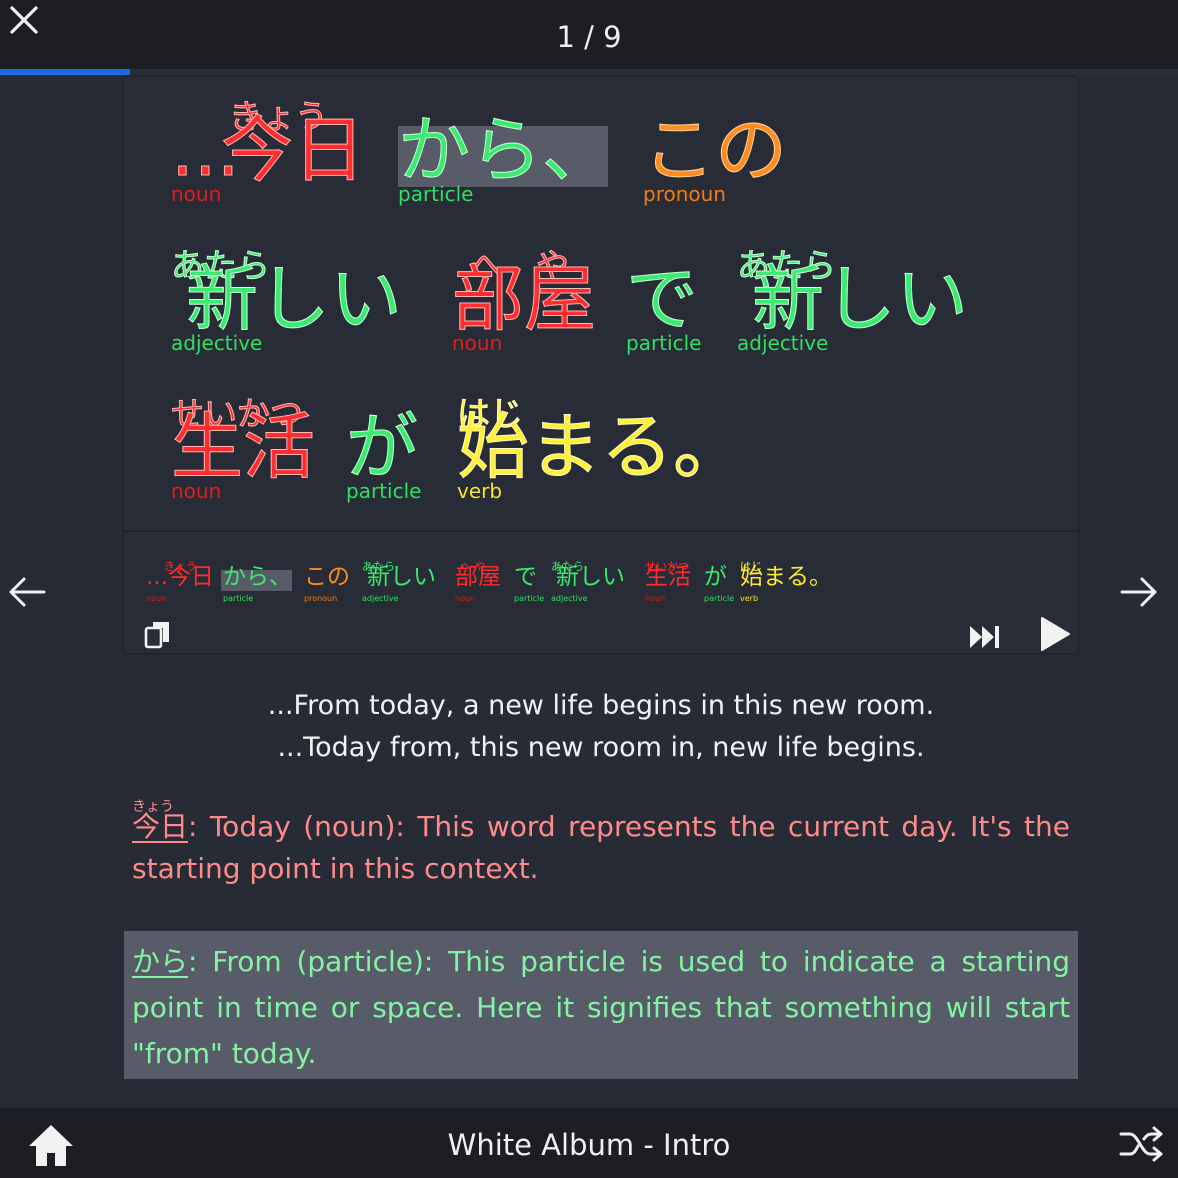  Describe the element at coordinates (1141, 1144) in the screenshot. I see `shuffle-icon` at that location.